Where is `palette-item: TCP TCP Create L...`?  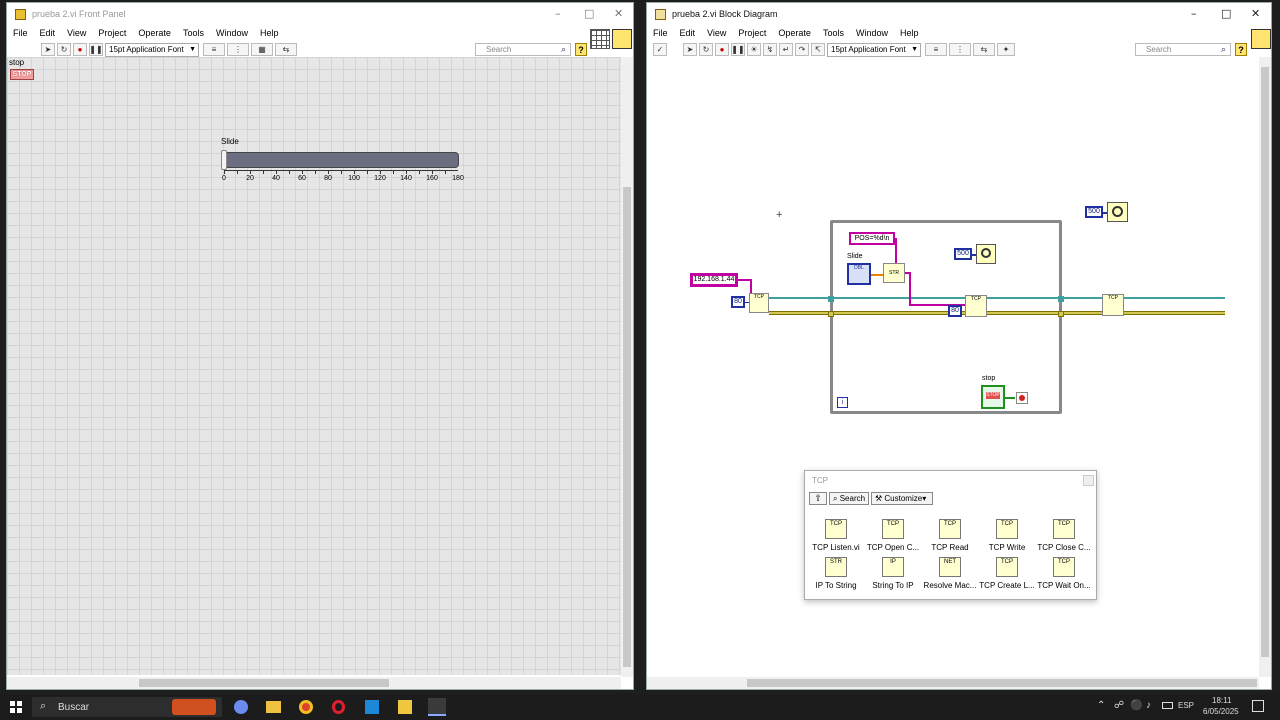 palette-item: TCP TCP Create L... is located at coordinates (1007, 573).